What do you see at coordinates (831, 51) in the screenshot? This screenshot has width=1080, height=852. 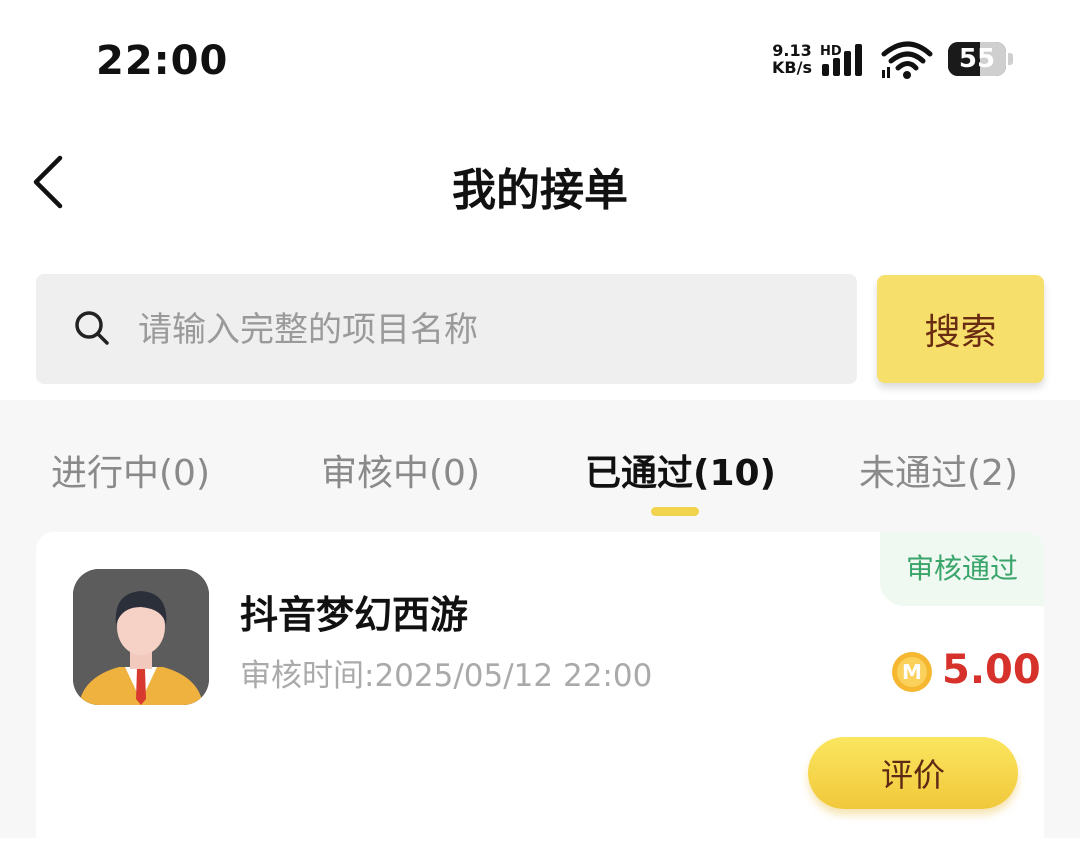 I see `network-type-label: HD` at bounding box center [831, 51].